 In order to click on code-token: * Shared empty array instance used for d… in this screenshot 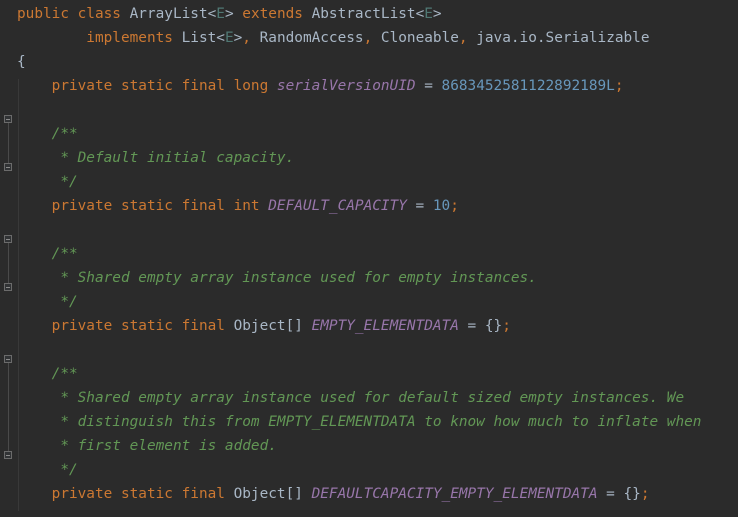, I will do `click(351, 398)`.